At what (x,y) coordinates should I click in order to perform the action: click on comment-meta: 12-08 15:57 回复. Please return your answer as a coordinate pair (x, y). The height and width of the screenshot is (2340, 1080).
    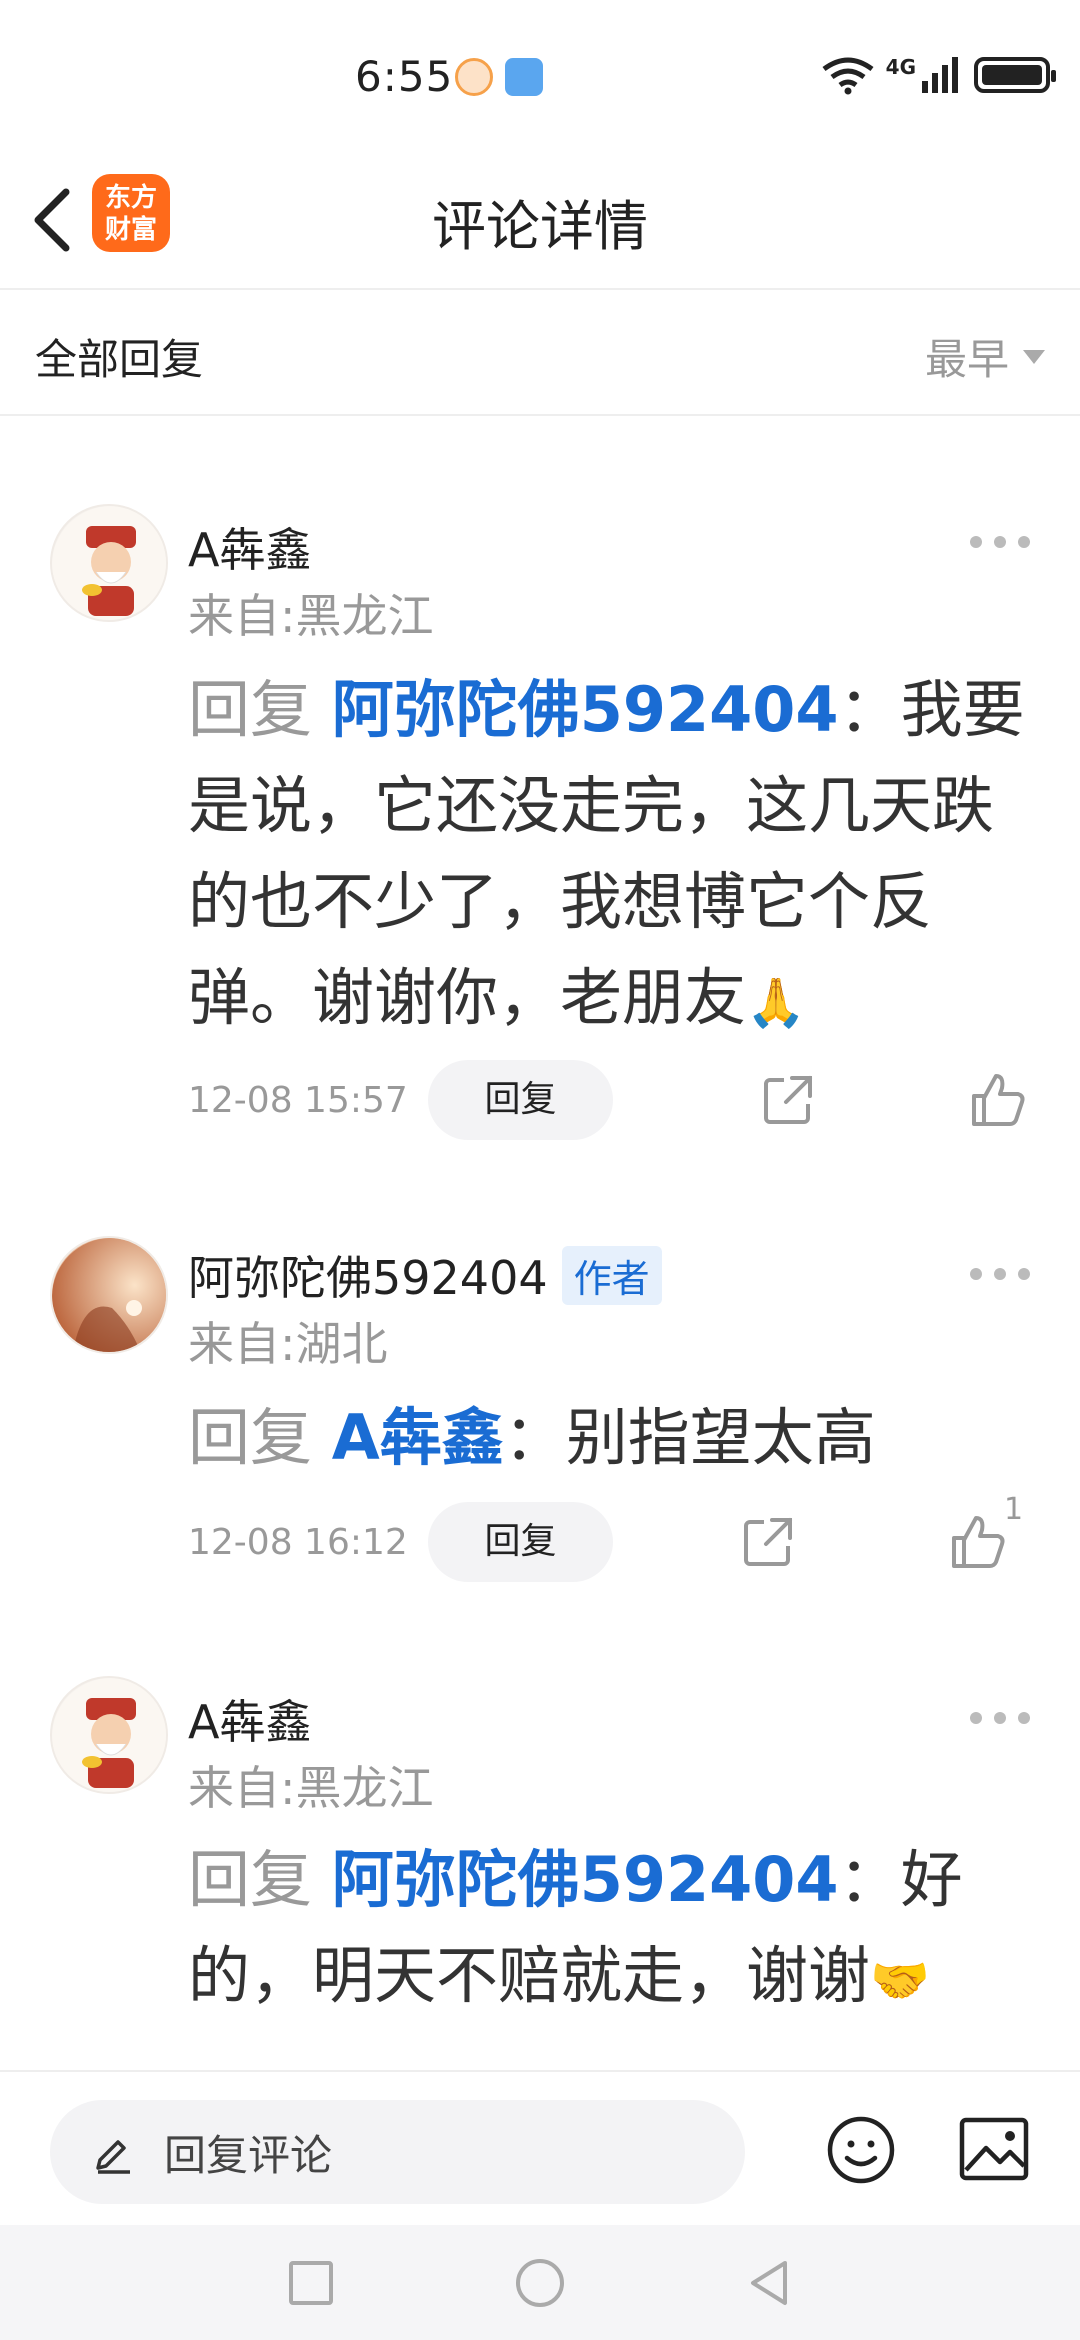
    Looking at the image, I should click on (613, 1100).